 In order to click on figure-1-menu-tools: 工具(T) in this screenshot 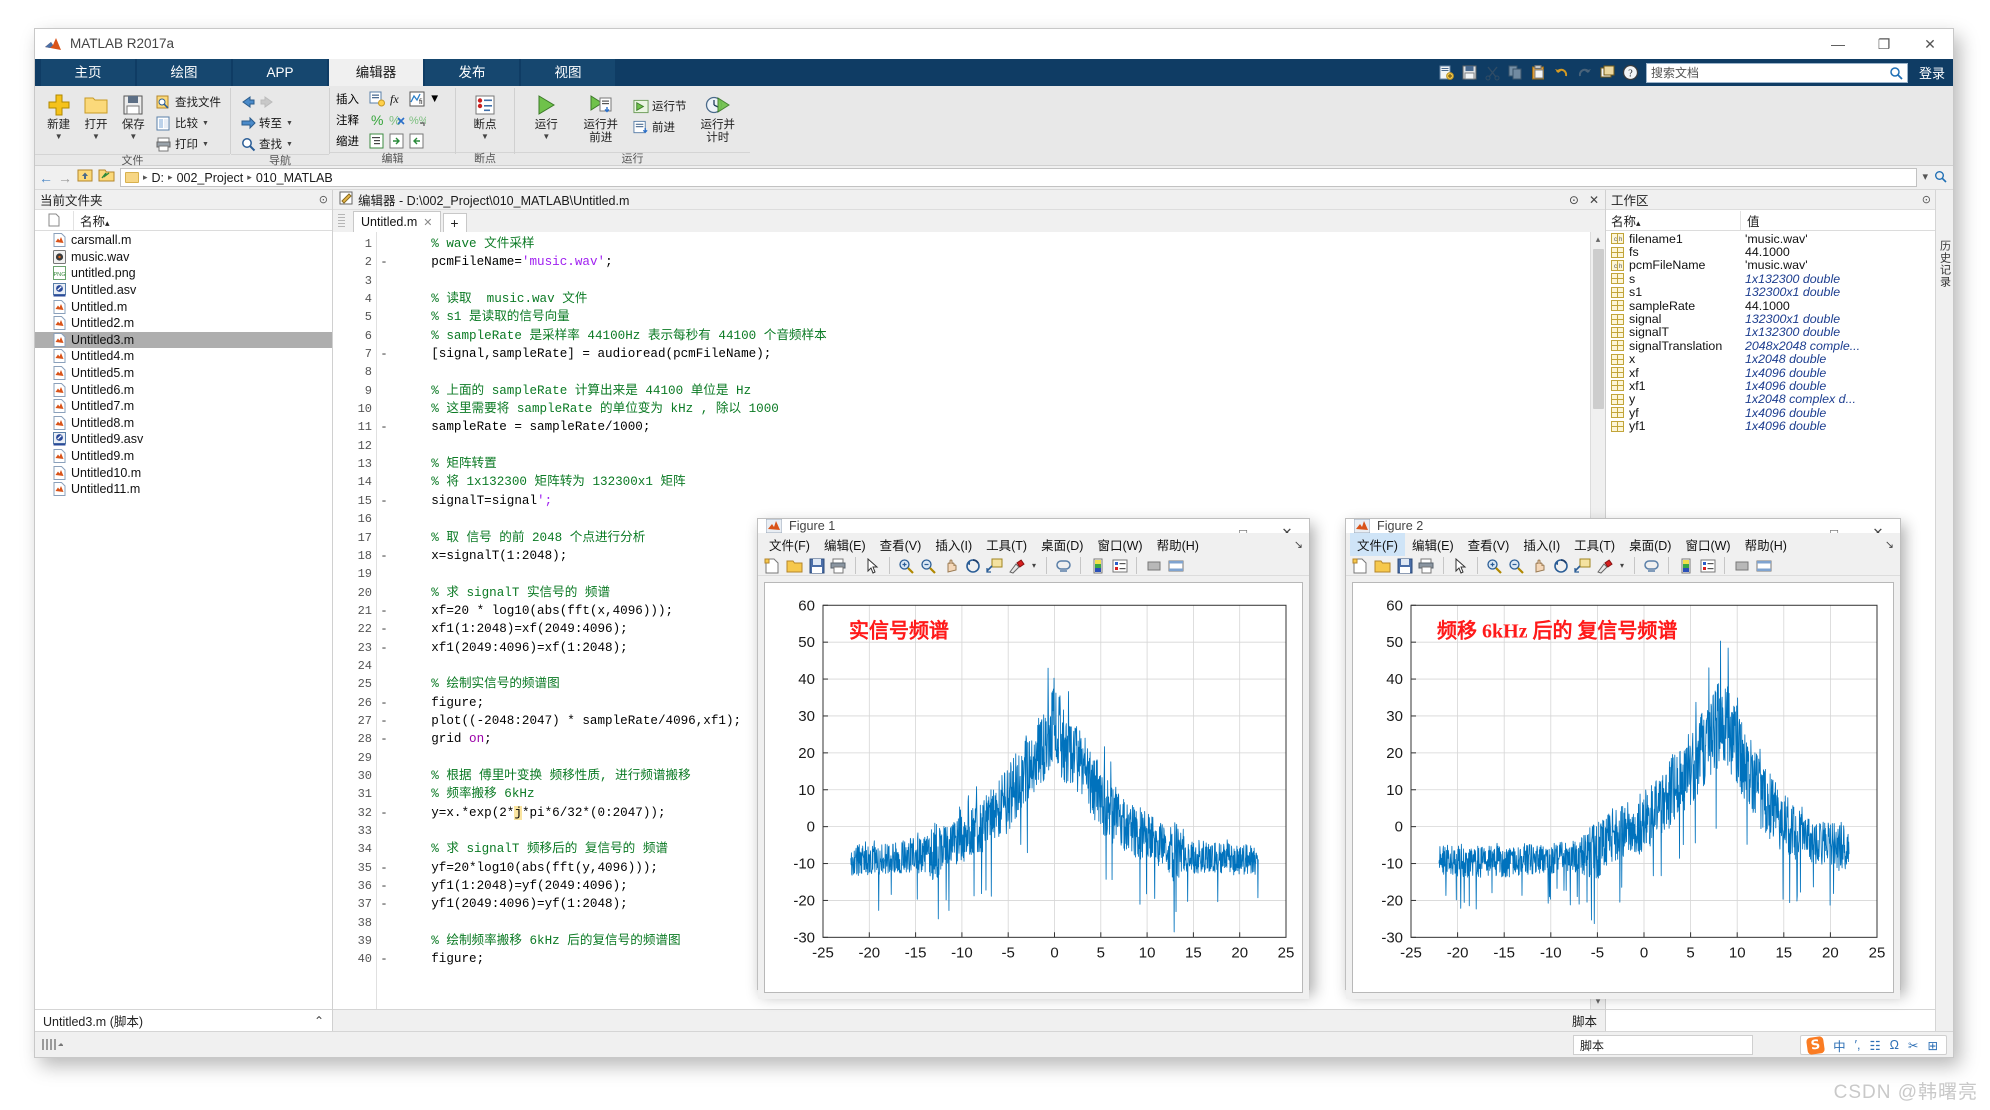, I will do `click(1006, 544)`.